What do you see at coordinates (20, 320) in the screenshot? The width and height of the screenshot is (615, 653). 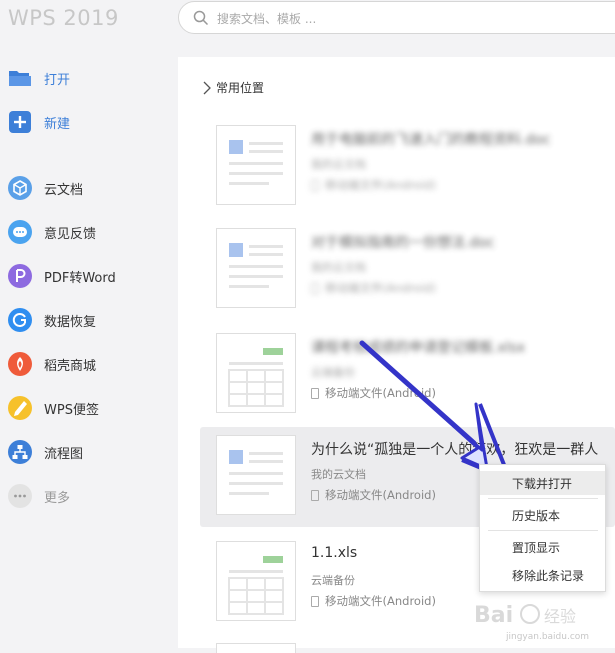 I see `data-recovery-icon` at bounding box center [20, 320].